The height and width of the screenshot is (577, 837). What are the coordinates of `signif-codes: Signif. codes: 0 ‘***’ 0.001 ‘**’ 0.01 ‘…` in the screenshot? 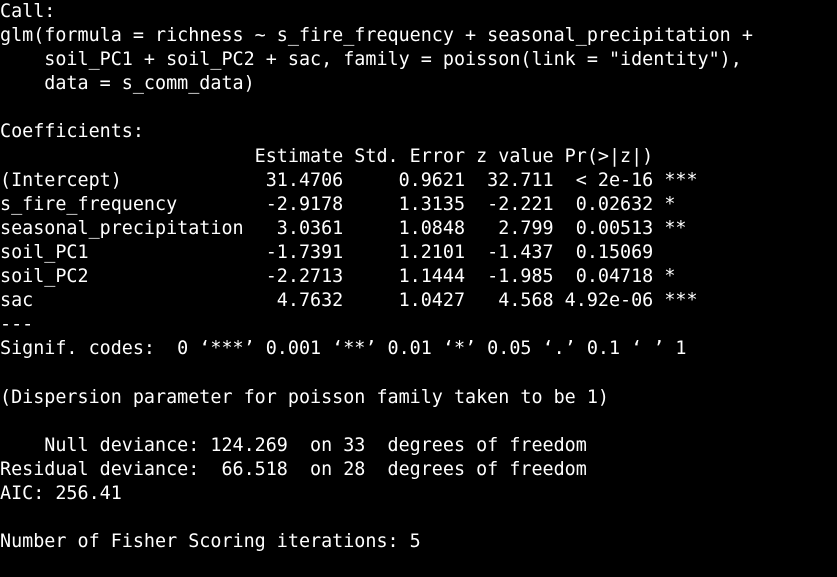 It's located at (343, 349).